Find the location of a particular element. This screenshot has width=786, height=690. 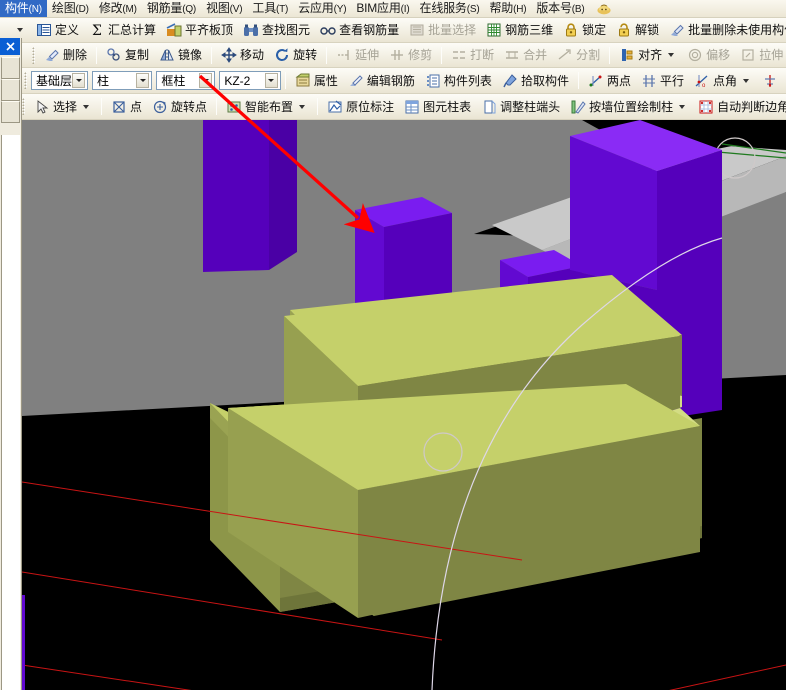

toolbar-point-angle: o 点角 is located at coordinates (723, 80).